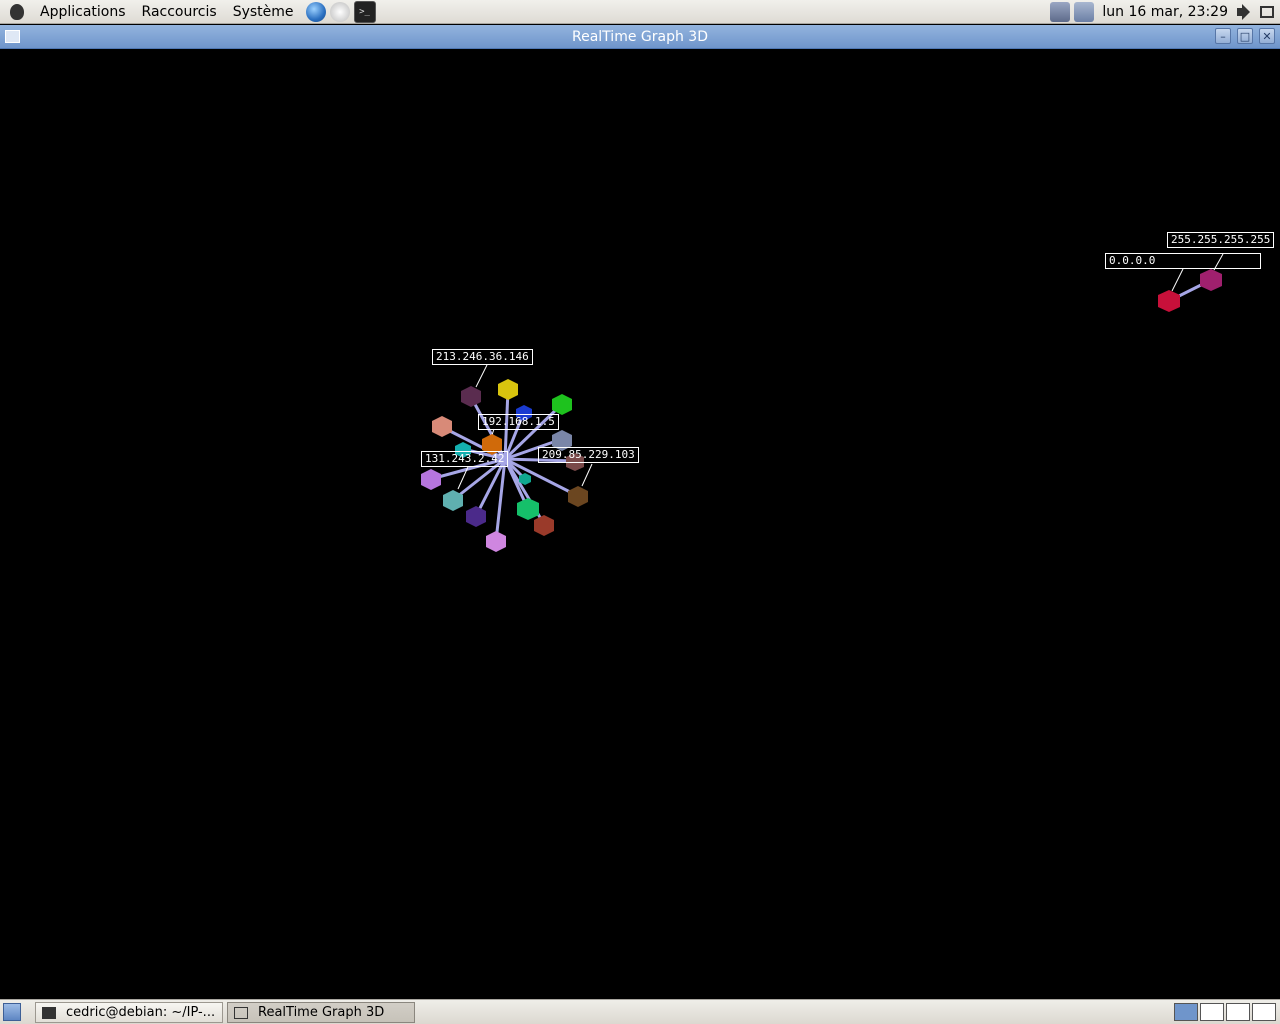  Describe the element at coordinates (482, 357) in the screenshot. I see `node-label: 213.246.36.146` at that location.